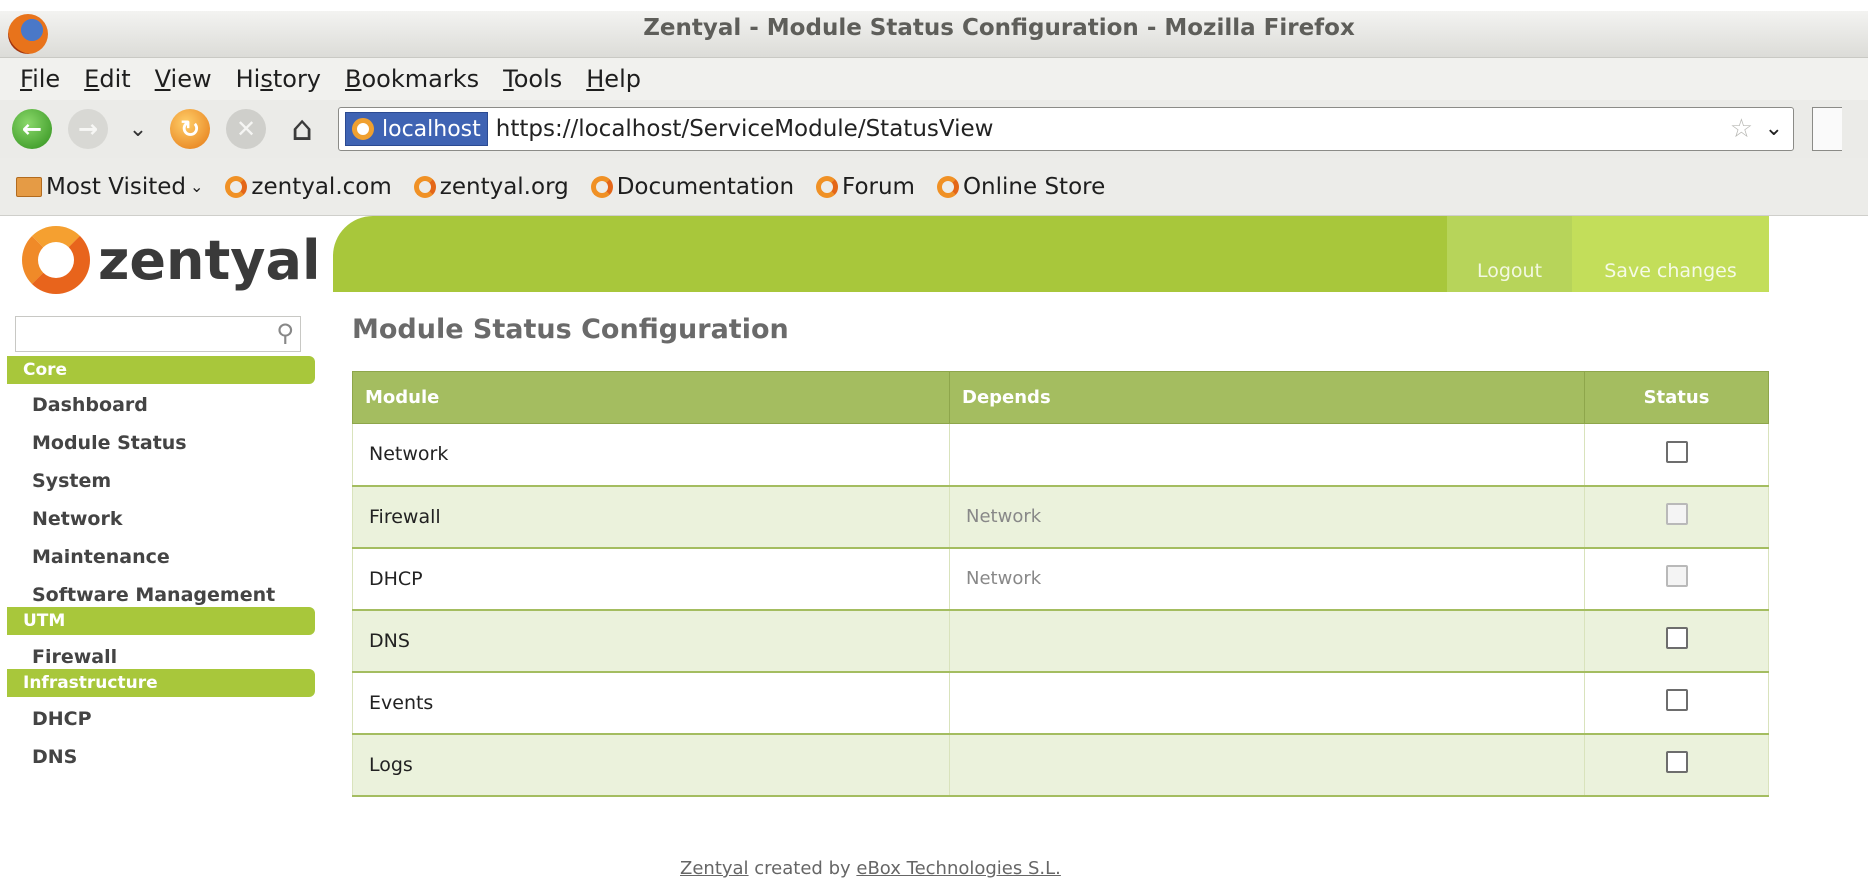 The height and width of the screenshot is (882, 1868). Describe the element at coordinates (88, 129) in the screenshot. I see `forward-button: →` at that location.